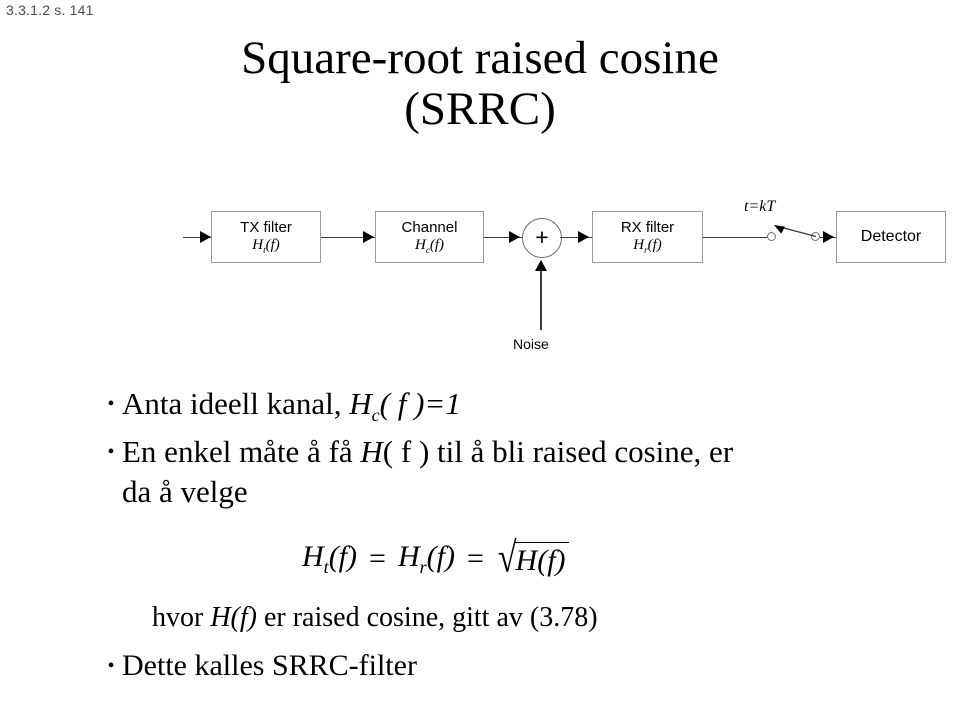  I want to click on block-channel: Channel Hc(f), so click(429, 237).